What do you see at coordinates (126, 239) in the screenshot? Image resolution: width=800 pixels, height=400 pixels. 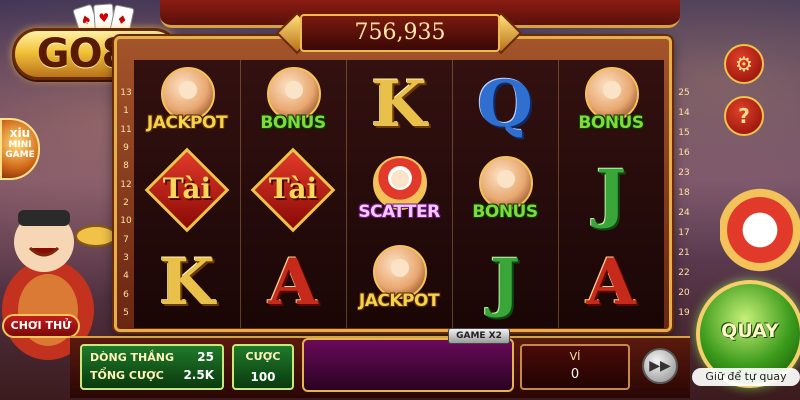 I see `payline-number: 7` at bounding box center [126, 239].